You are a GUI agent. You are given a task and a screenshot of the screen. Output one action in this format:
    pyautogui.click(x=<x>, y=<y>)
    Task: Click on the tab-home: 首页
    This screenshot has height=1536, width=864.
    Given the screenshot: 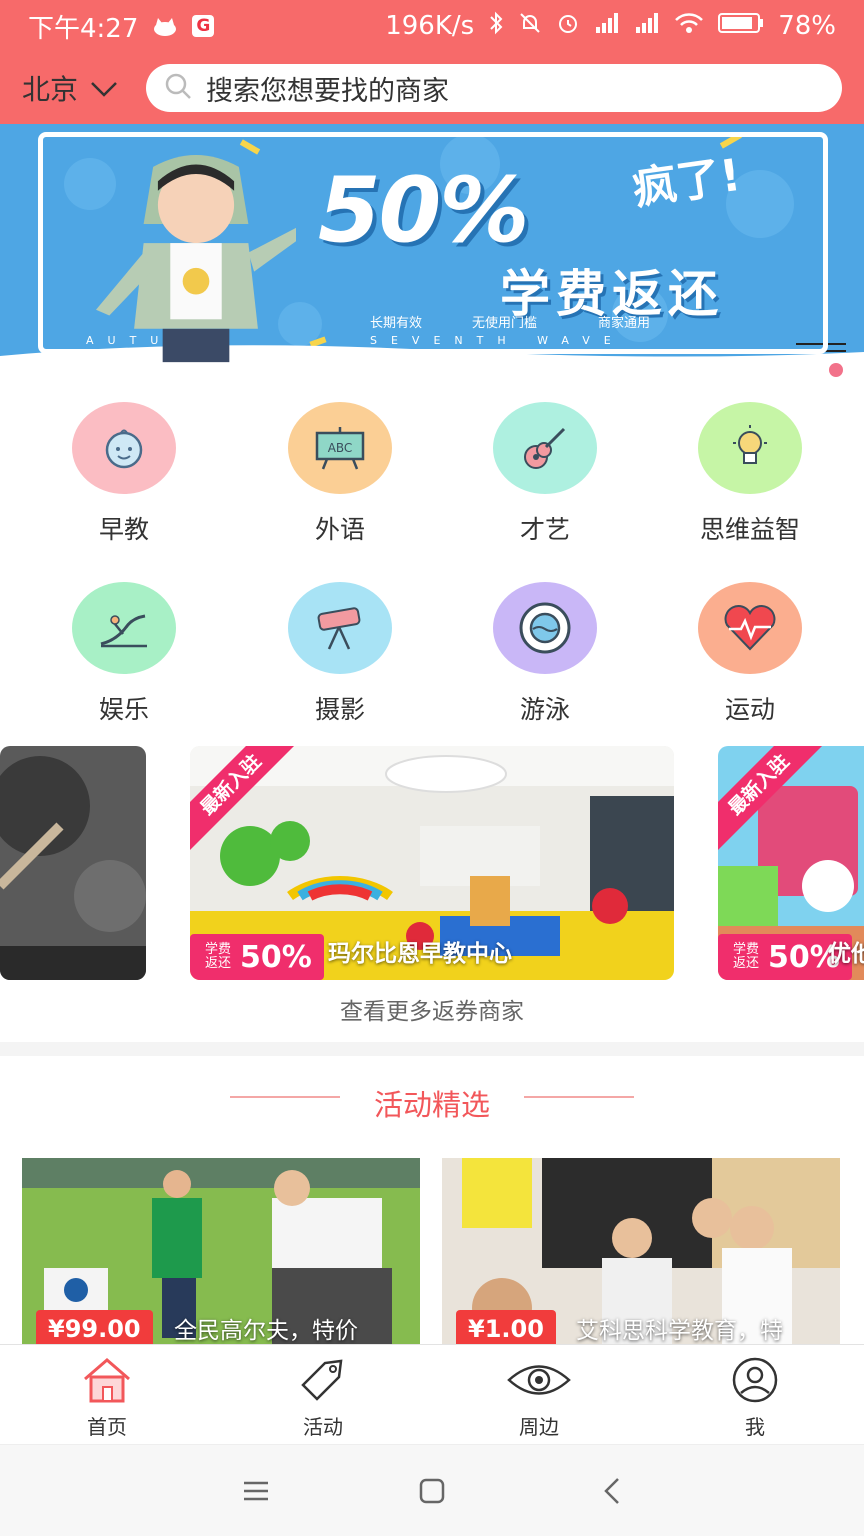 What is the action you would take?
    pyautogui.click(x=107, y=1398)
    